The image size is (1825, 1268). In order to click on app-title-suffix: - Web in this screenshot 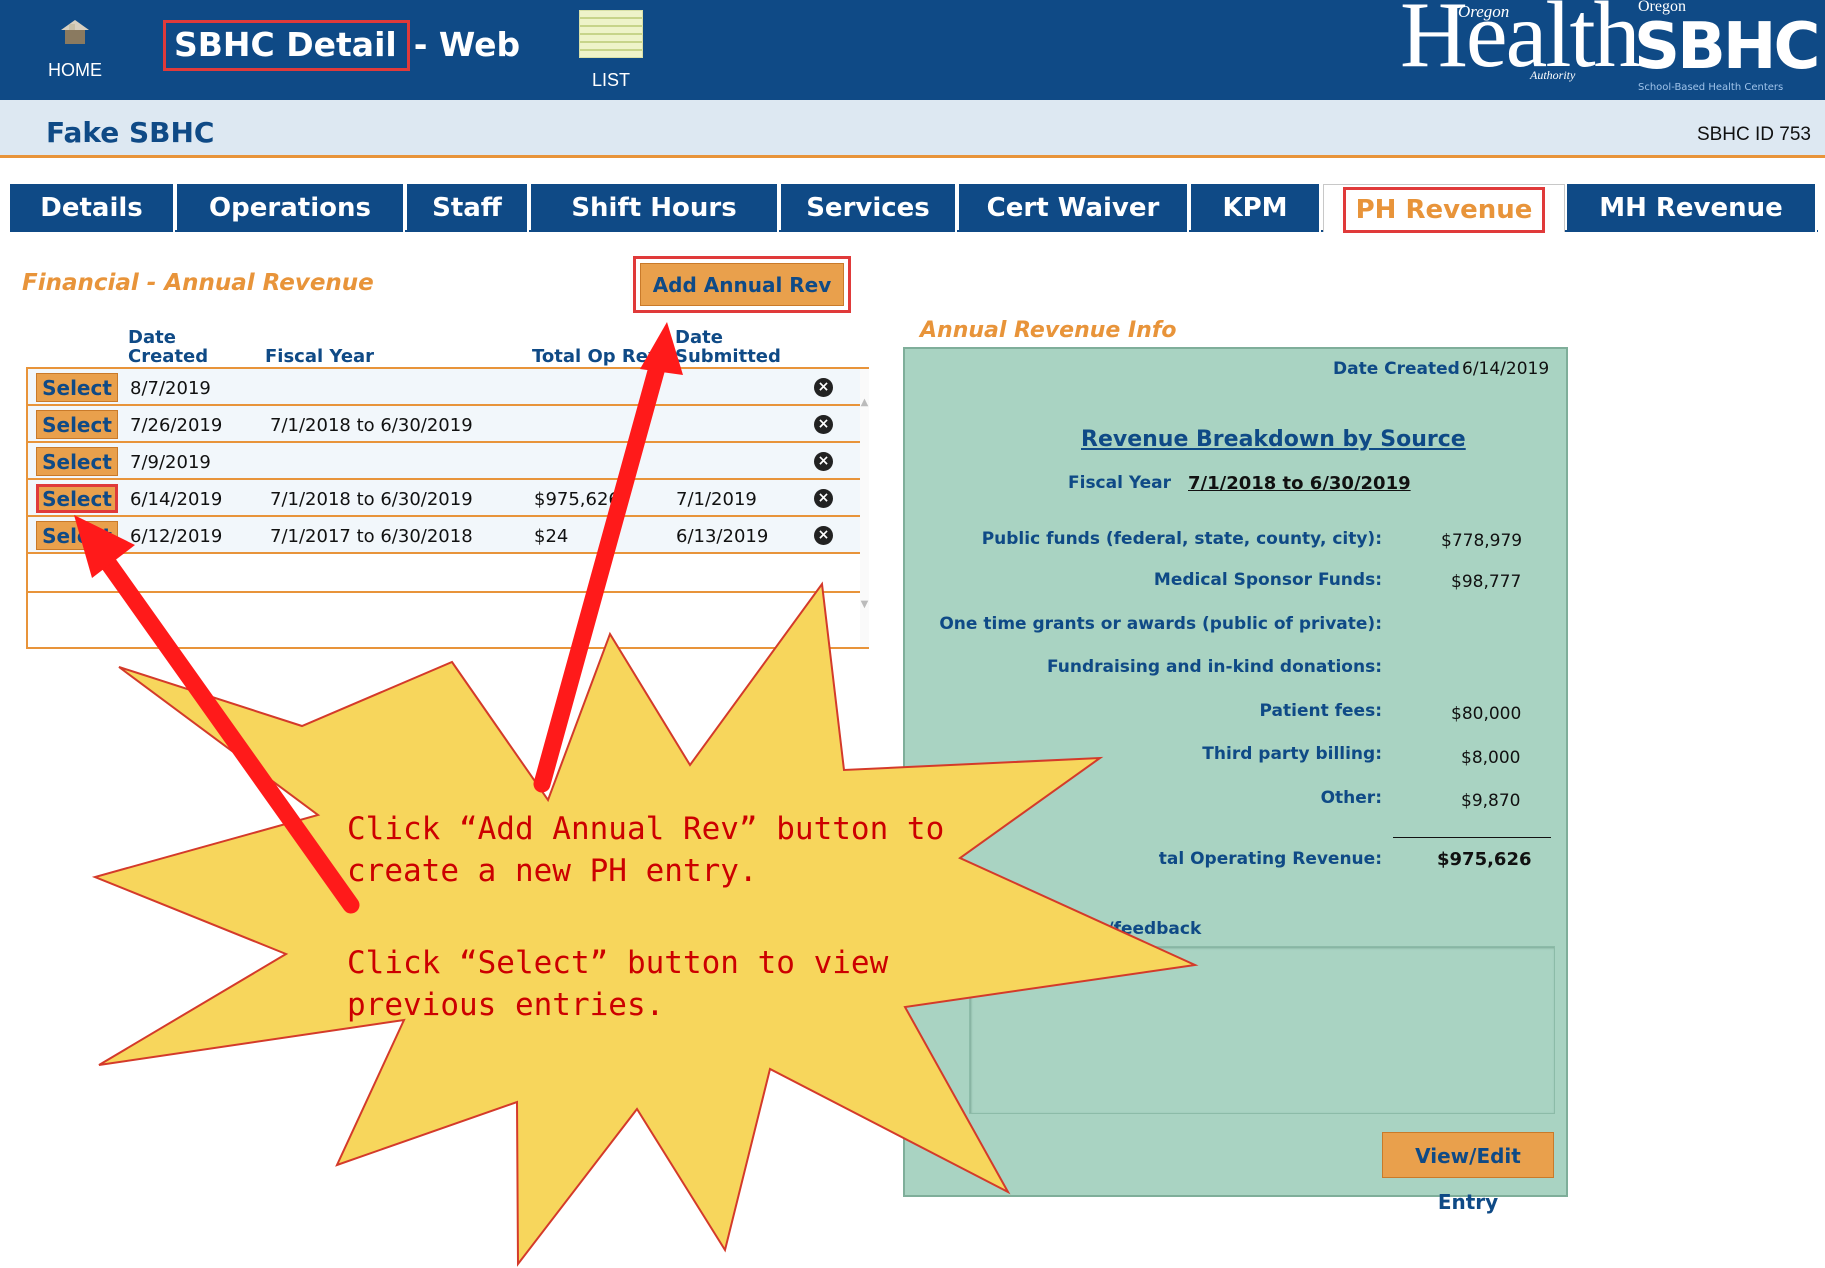, I will do `click(467, 44)`.